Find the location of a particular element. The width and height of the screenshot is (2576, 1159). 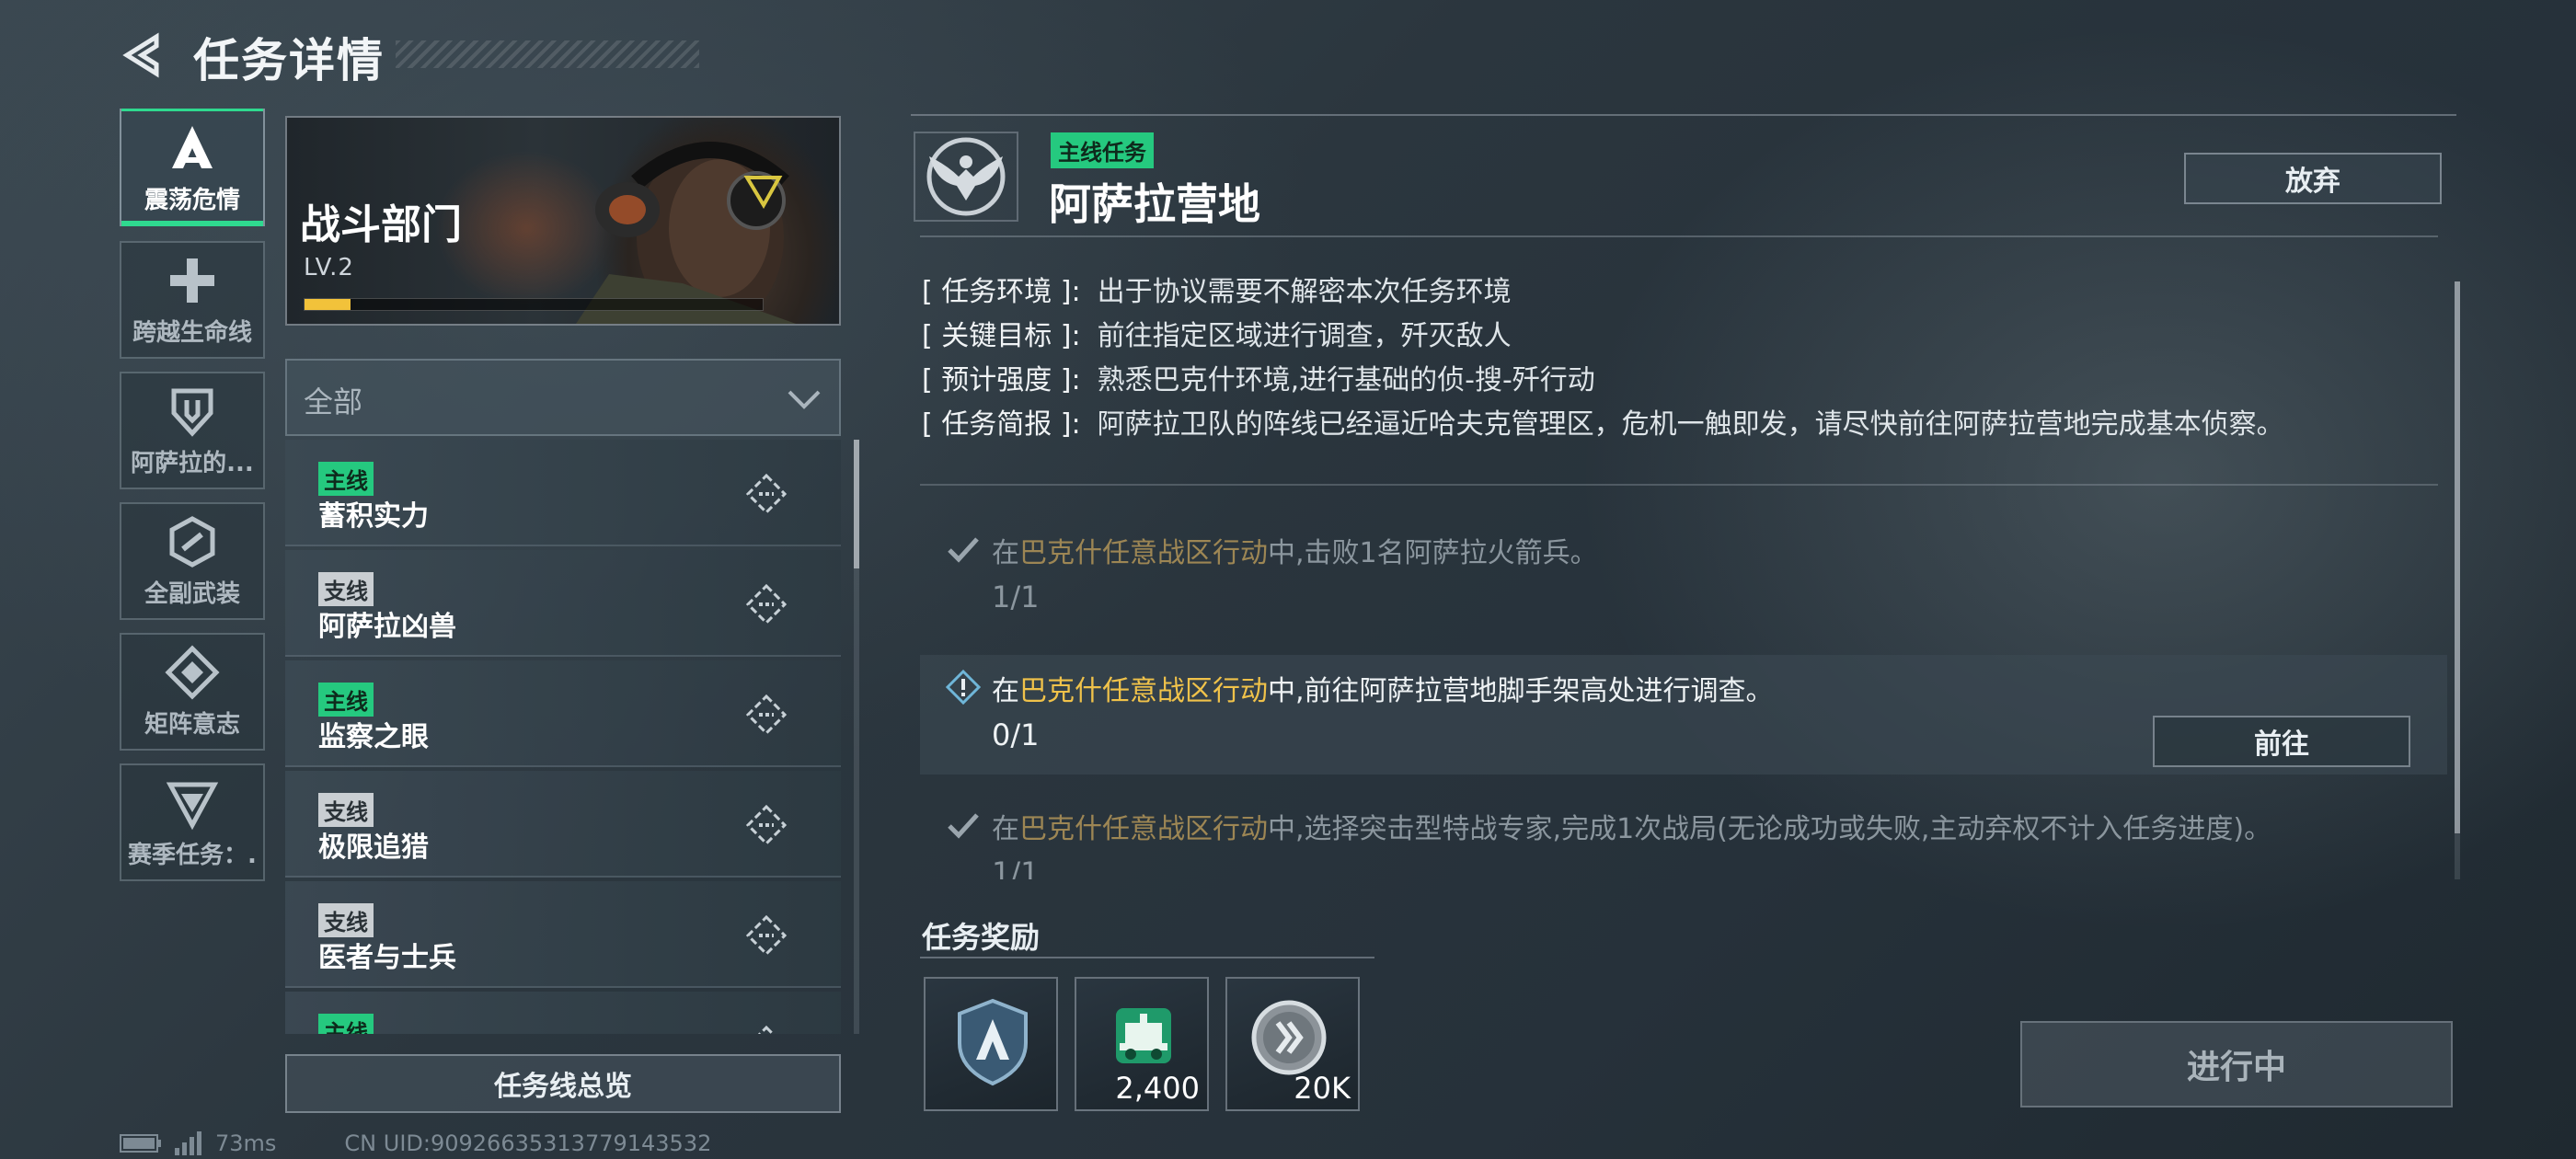

quest-list-item: 支线 极限追猎 is located at coordinates (563, 824).